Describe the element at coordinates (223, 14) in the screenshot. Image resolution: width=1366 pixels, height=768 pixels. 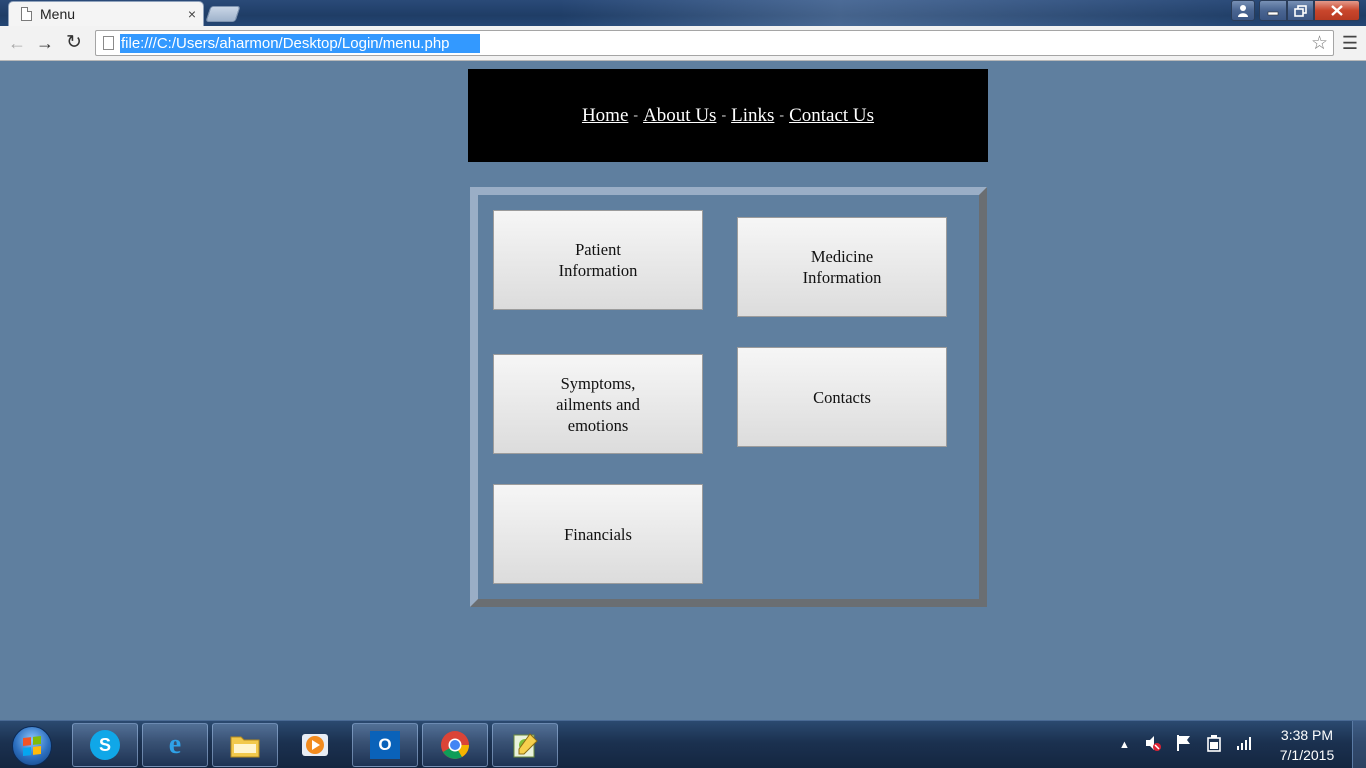
I see `new-tab-button` at that location.